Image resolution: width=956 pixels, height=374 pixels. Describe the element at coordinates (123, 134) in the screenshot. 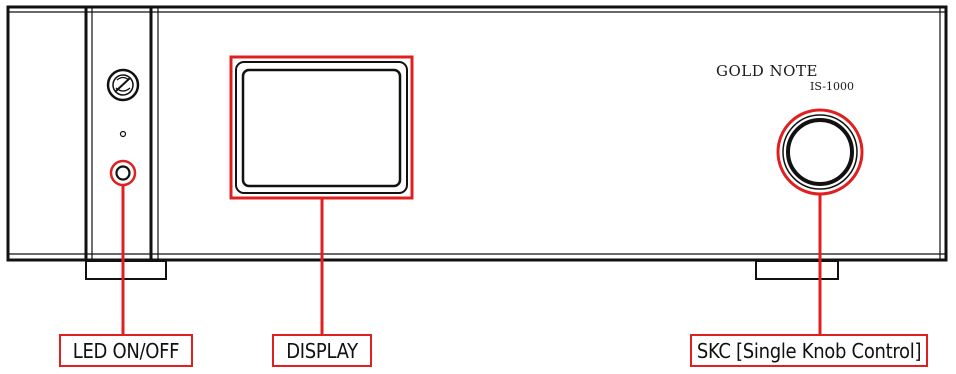

I see `led-indicator` at that location.